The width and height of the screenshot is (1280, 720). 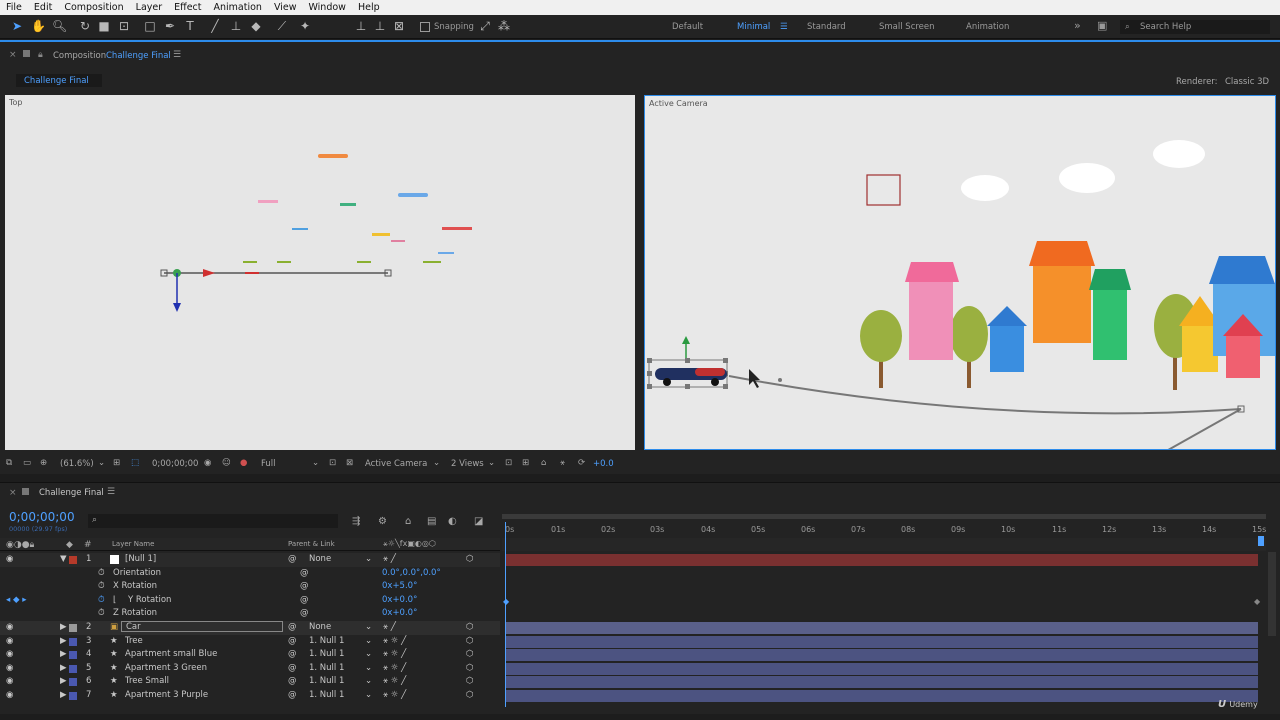 I want to click on layer-name-header: Layer Name, so click(x=133, y=544).